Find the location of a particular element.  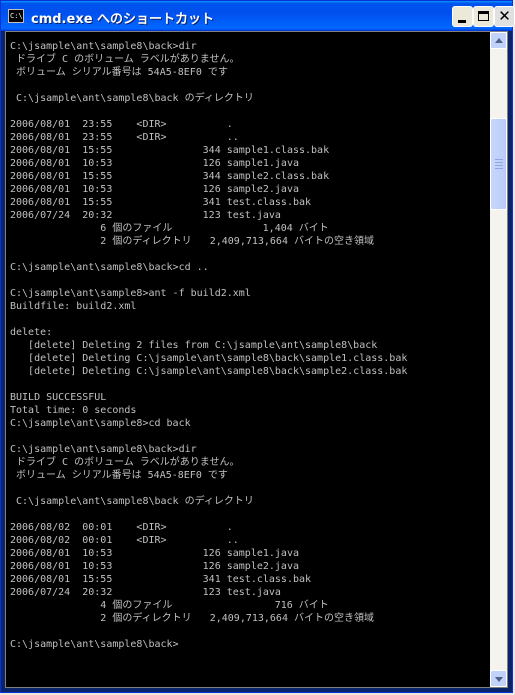

console-line: Buildfile: build2.xml is located at coordinates (73, 306).